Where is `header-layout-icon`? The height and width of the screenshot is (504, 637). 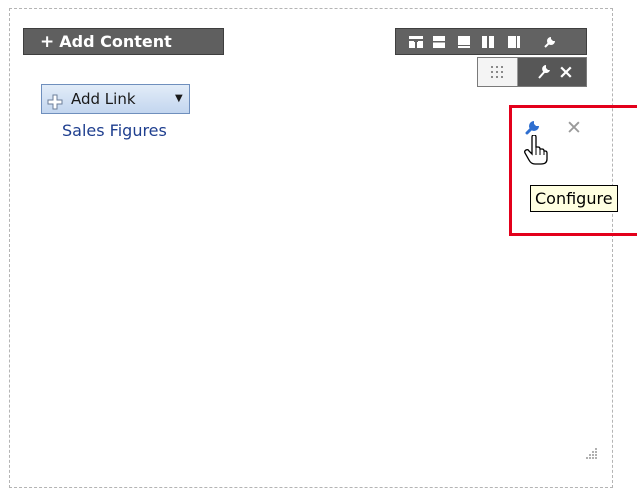
header-layout-icon is located at coordinates (416, 41).